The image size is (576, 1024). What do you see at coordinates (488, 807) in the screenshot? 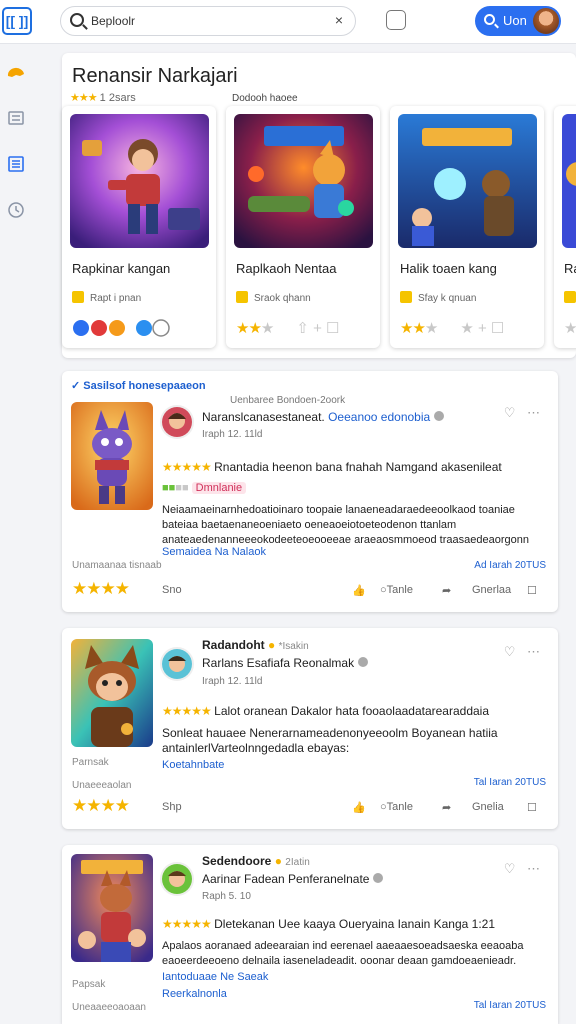
I see `review-more-button: Gnelia` at bounding box center [488, 807].